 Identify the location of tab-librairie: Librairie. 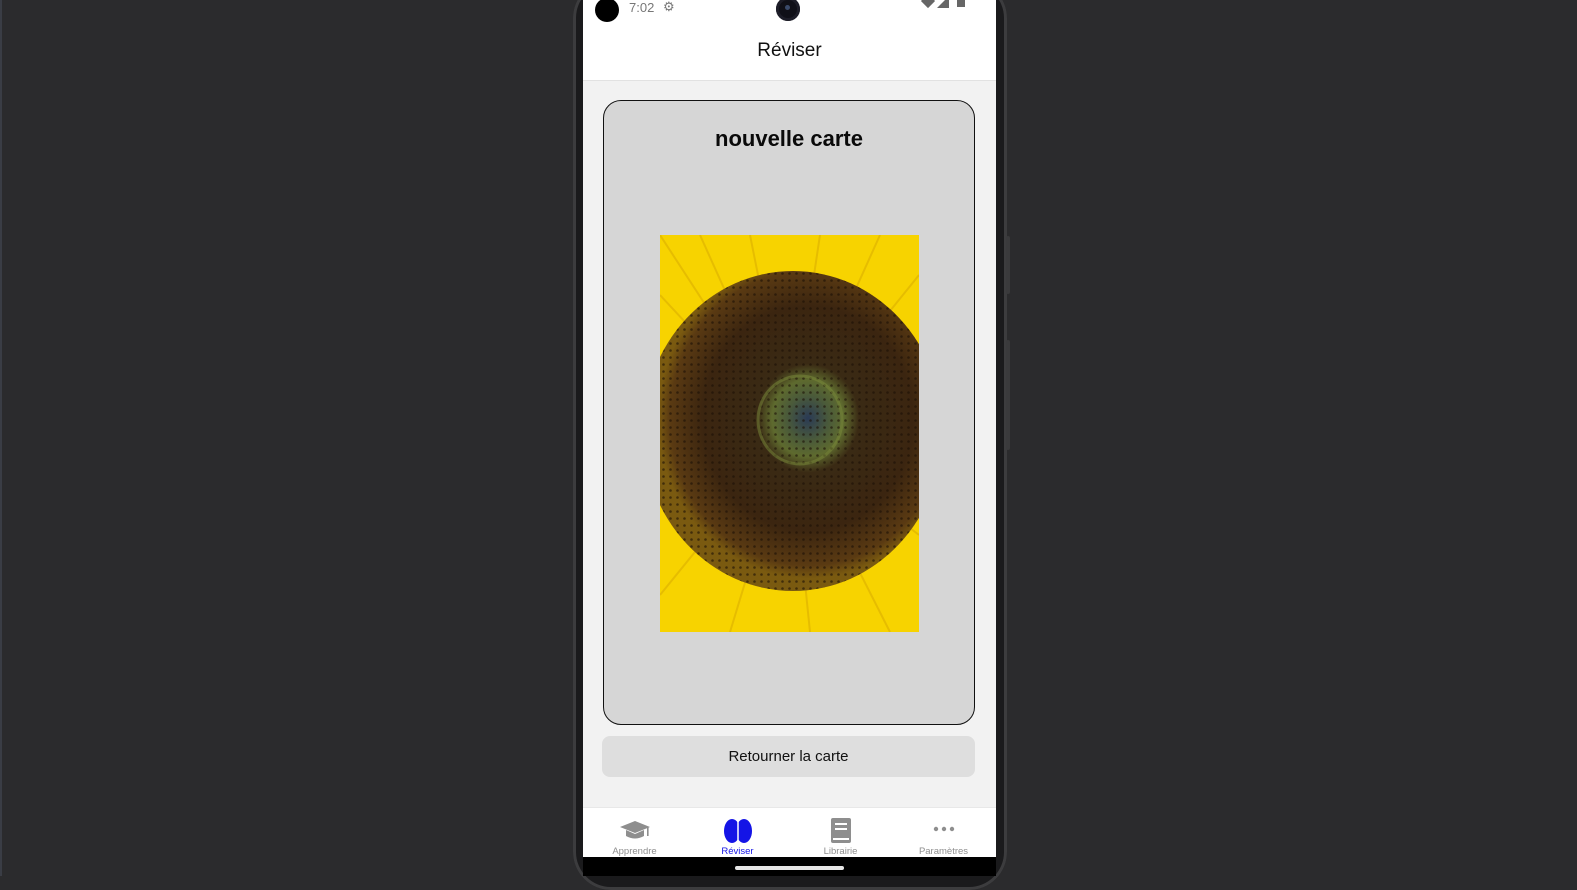
(840, 833).